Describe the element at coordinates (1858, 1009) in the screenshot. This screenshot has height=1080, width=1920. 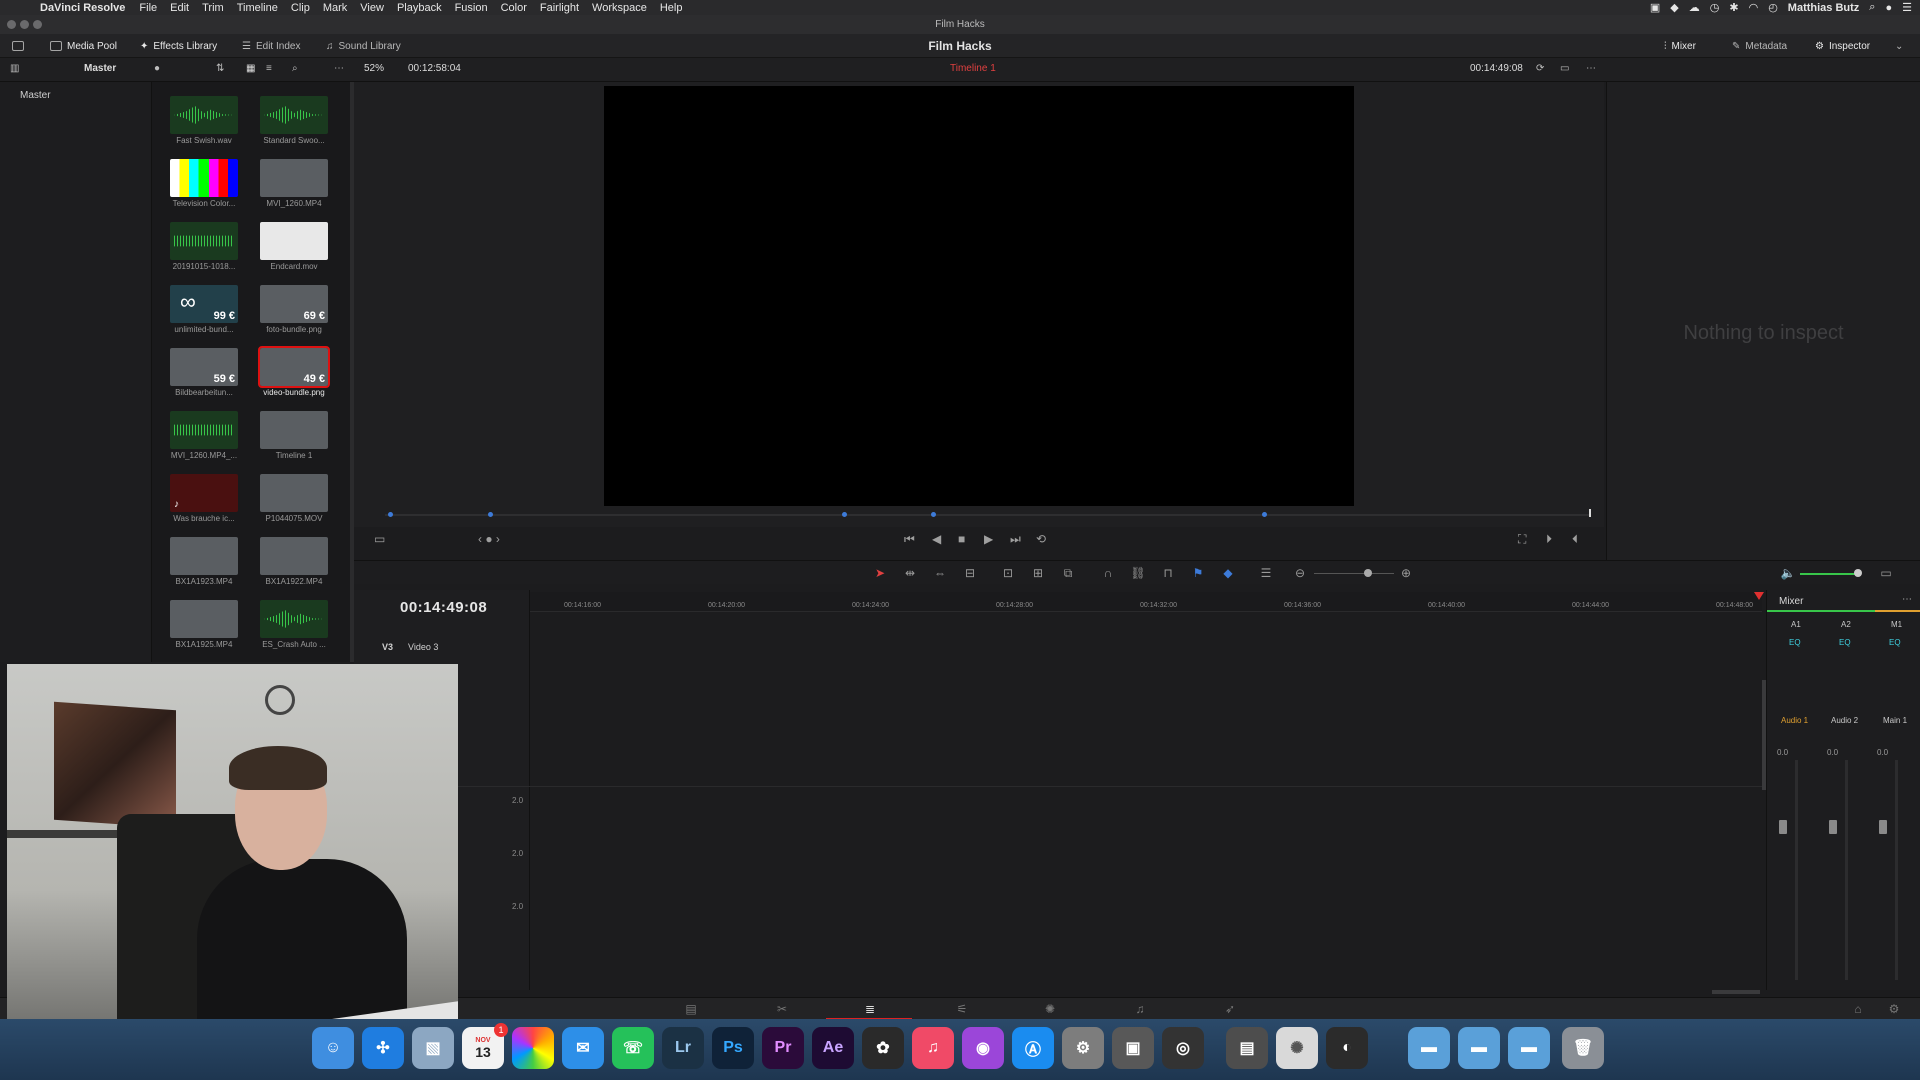
I see `home-icon: ⌂` at that location.